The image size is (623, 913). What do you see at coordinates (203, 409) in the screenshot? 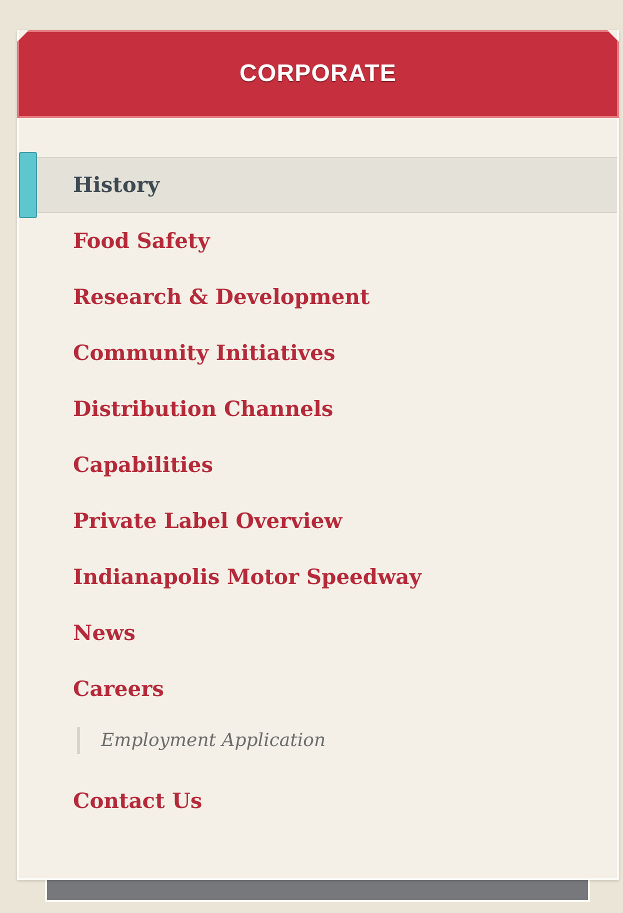
I see `menu-link: Distribution Channels` at bounding box center [203, 409].